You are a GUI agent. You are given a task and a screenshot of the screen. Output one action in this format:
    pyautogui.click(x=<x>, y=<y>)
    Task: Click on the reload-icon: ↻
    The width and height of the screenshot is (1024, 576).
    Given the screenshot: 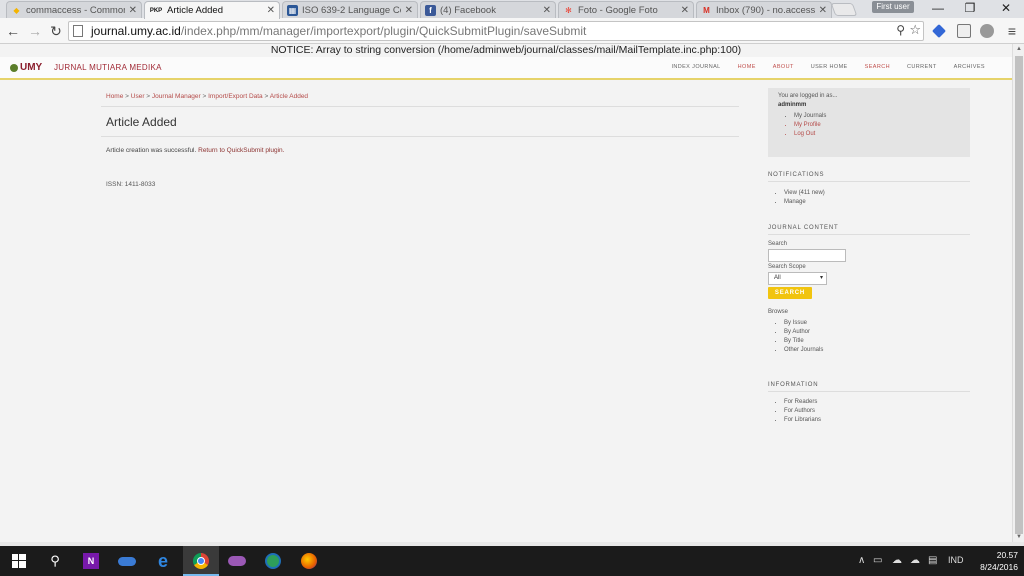 What is the action you would take?
    pyautogui.click(x=56, y=31)
    